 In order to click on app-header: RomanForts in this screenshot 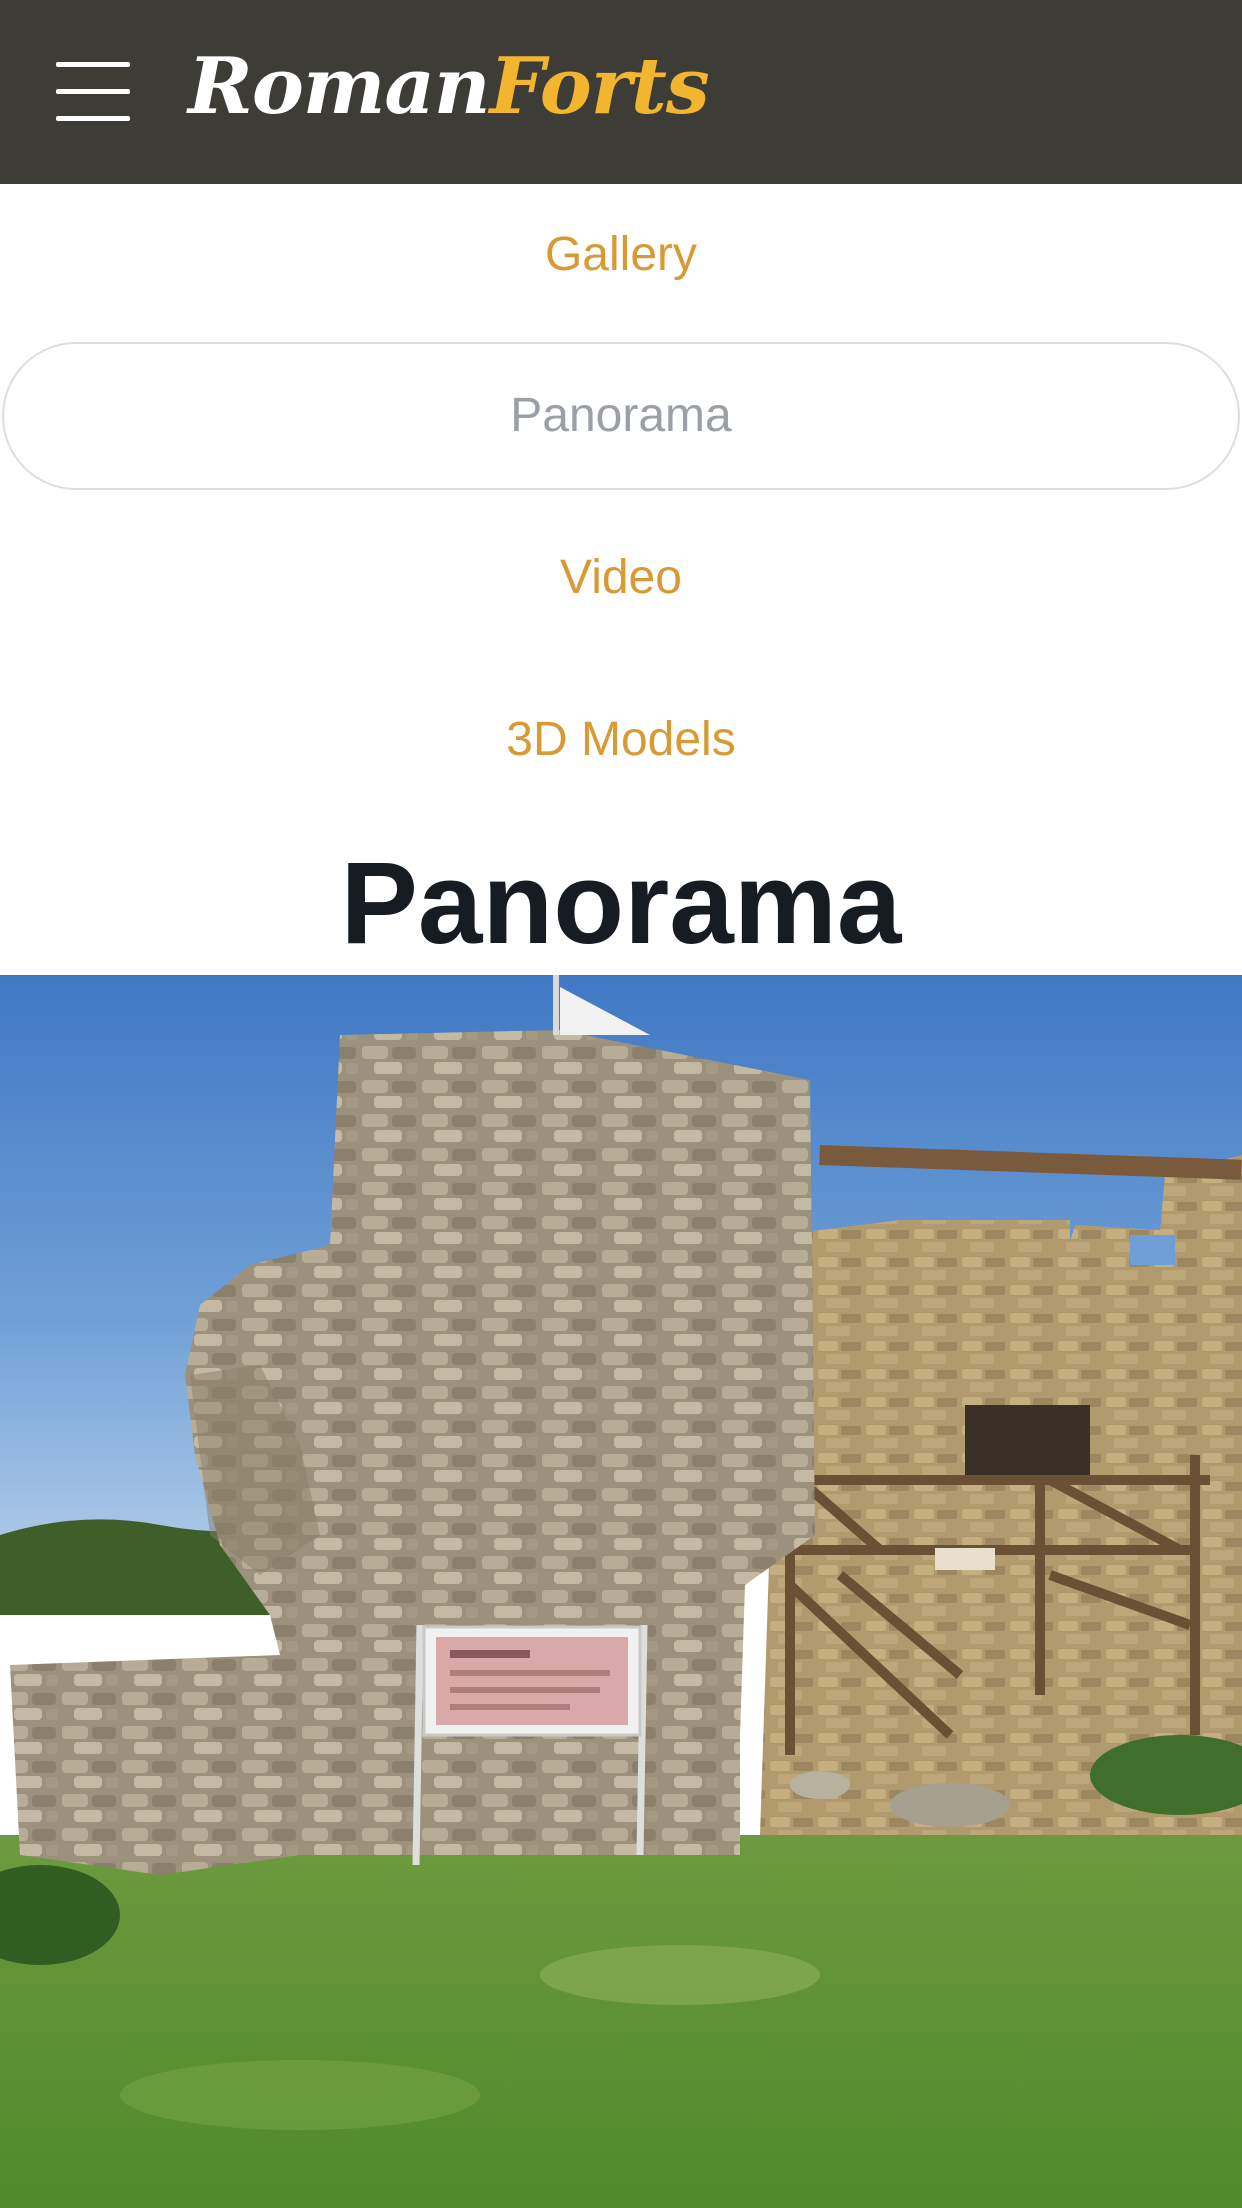, I will do `click(621, 92)`.